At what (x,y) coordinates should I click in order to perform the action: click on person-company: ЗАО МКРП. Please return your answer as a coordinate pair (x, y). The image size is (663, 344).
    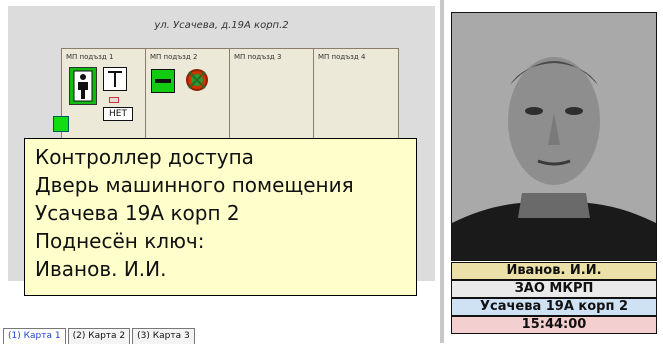
    Looking at the image, I should click on (554, 289).